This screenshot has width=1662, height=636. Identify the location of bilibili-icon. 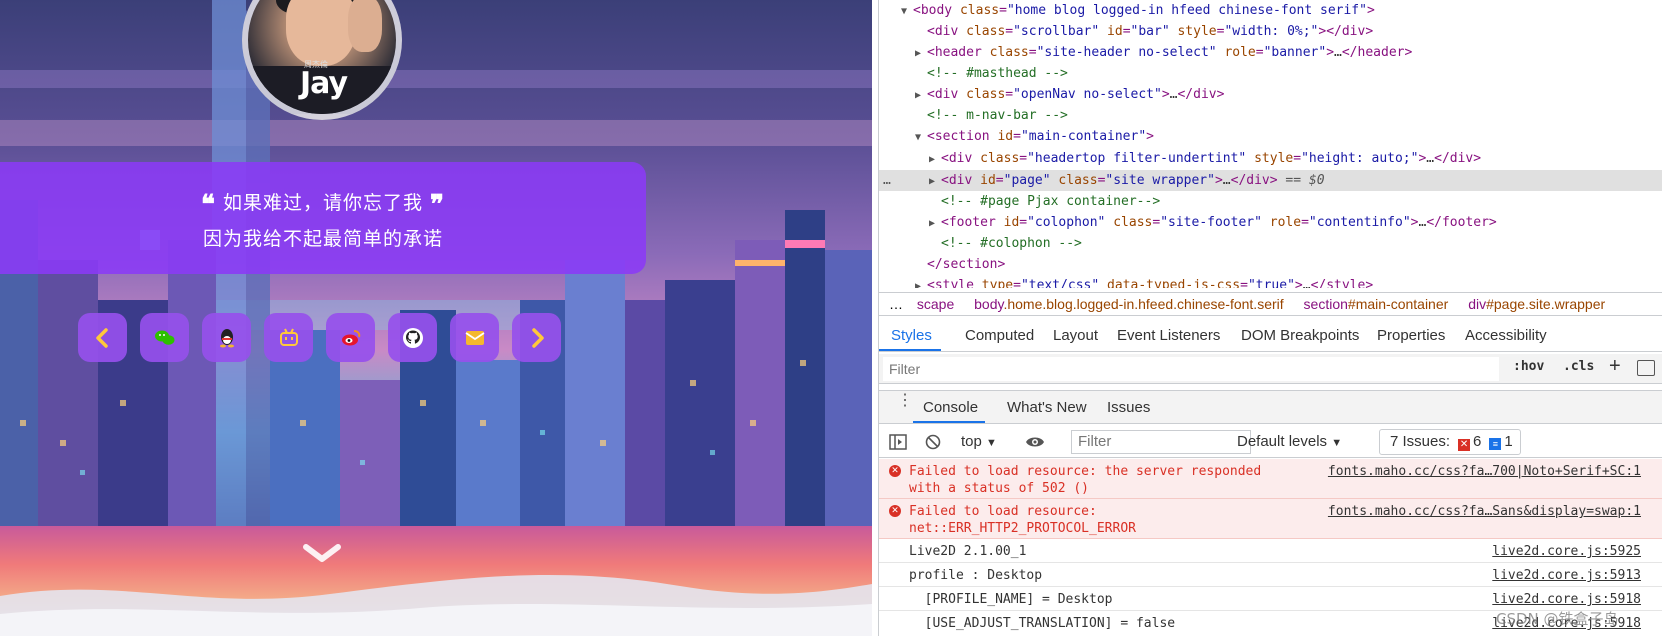
(288, 337).